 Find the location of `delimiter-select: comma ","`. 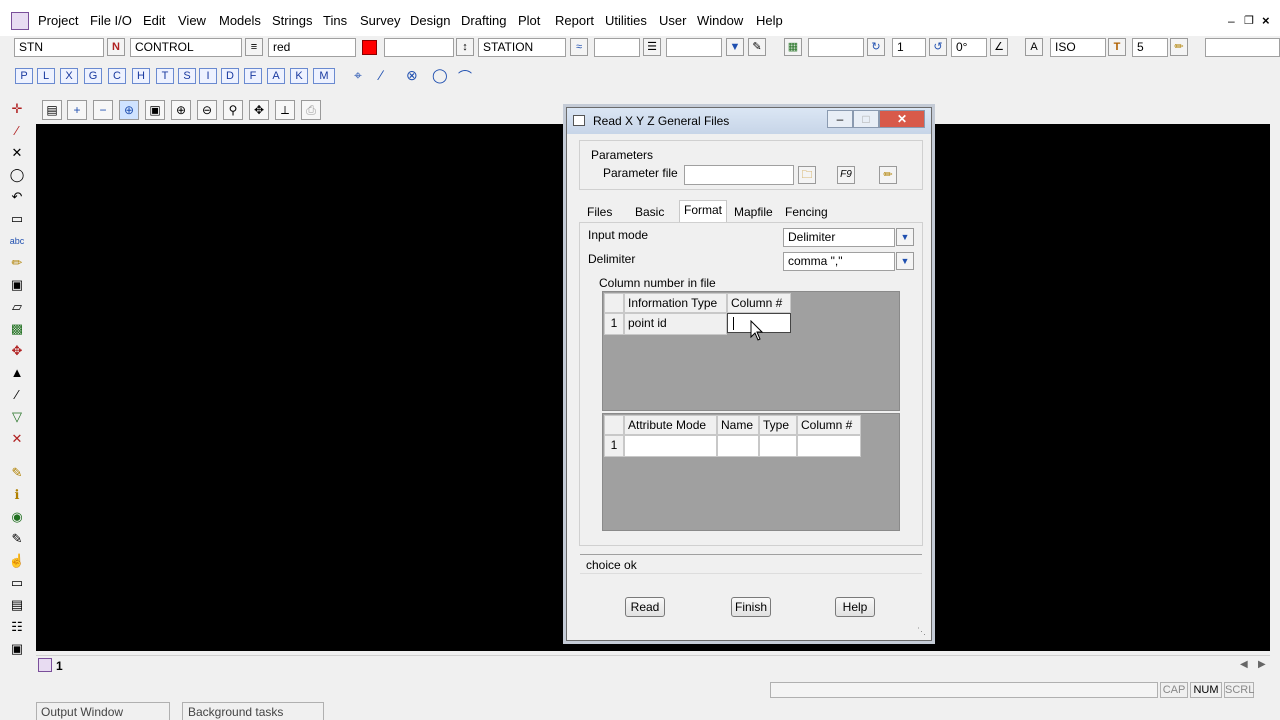

delimiter-select: comma "," is located at coordinates (839, 261).